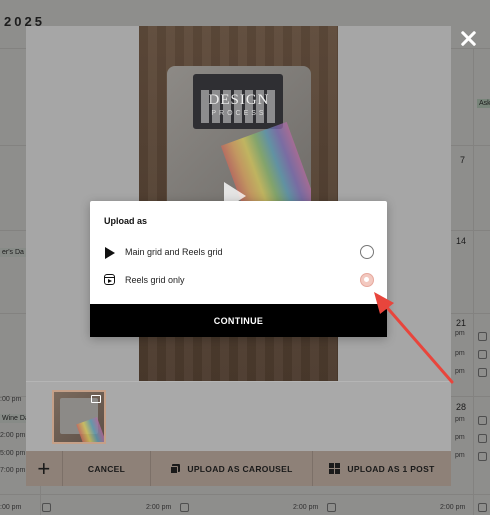  Describe the element at coordinates (79, 417) in the screenshot. I see `media-thumbnail` at that location.